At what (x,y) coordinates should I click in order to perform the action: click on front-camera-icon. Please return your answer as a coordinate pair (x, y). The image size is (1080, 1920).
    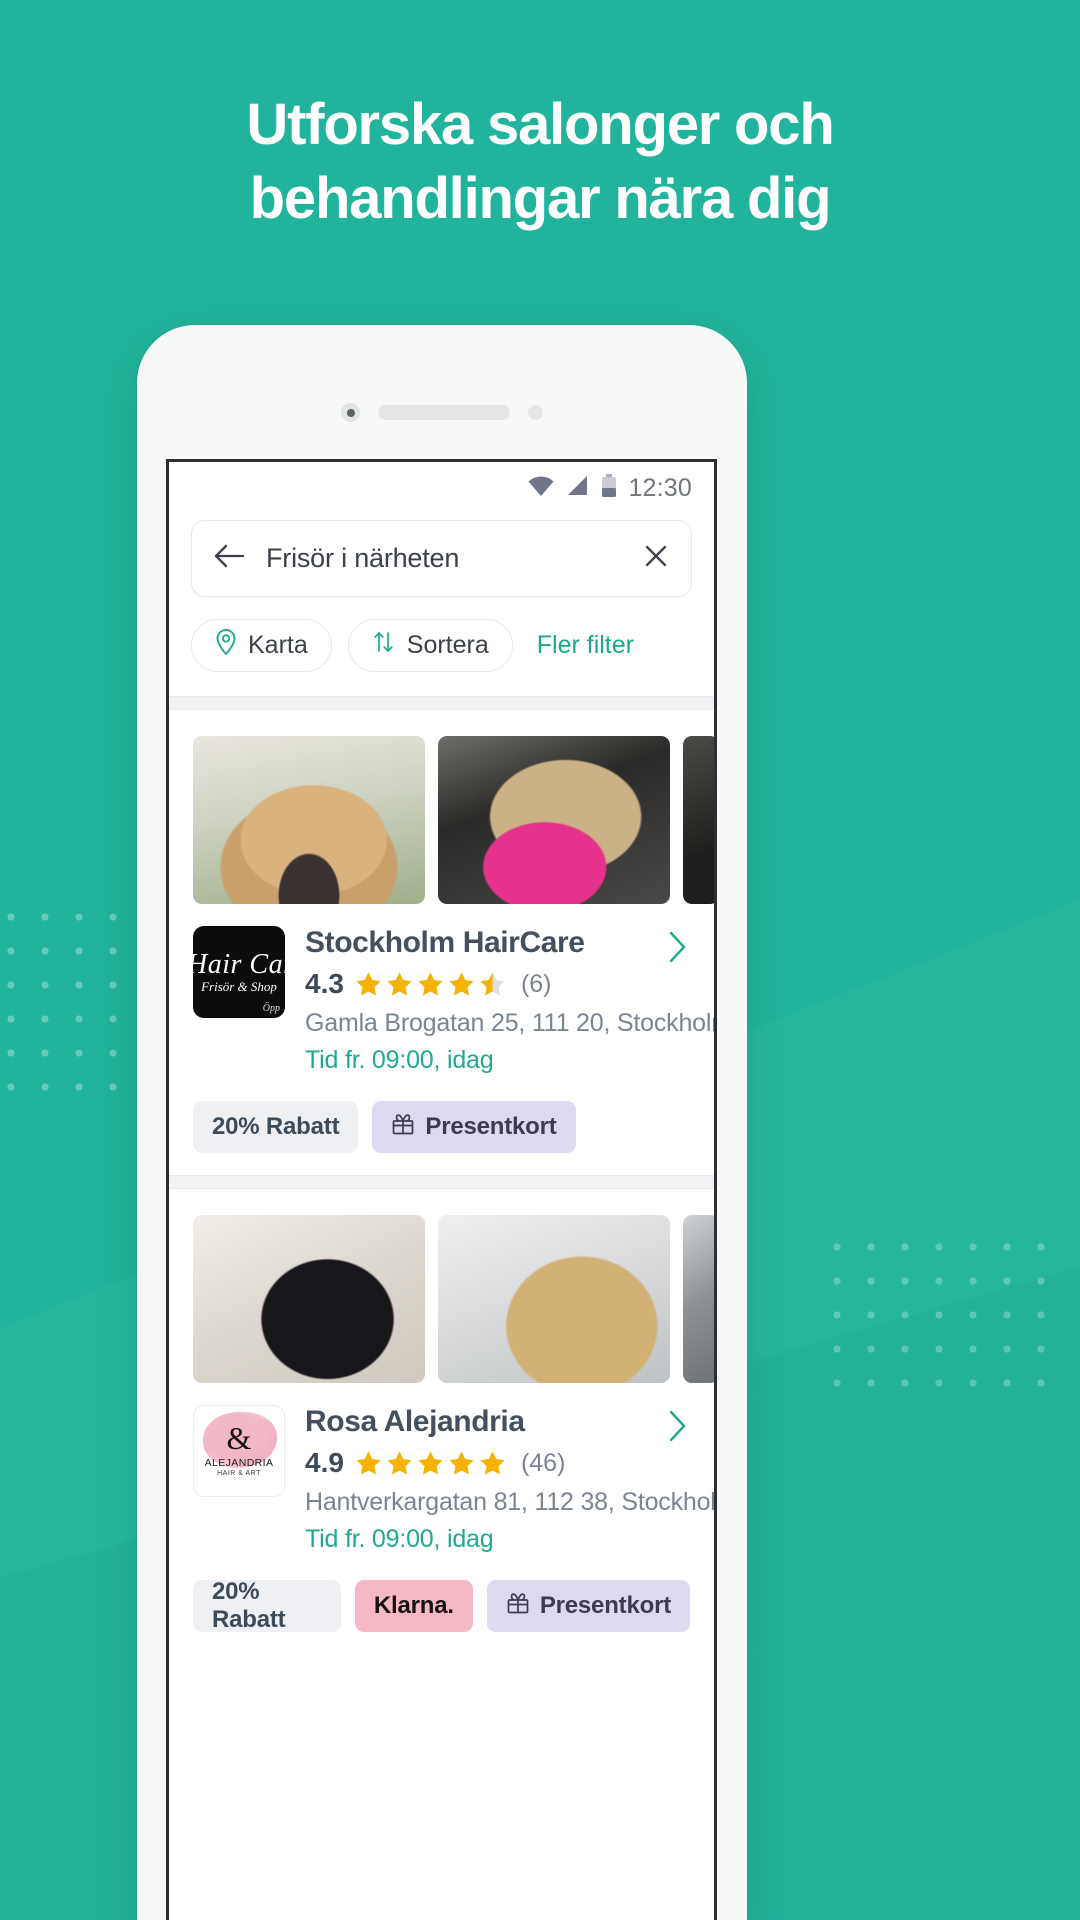
    Looking at the image, I should click on (350, 412).